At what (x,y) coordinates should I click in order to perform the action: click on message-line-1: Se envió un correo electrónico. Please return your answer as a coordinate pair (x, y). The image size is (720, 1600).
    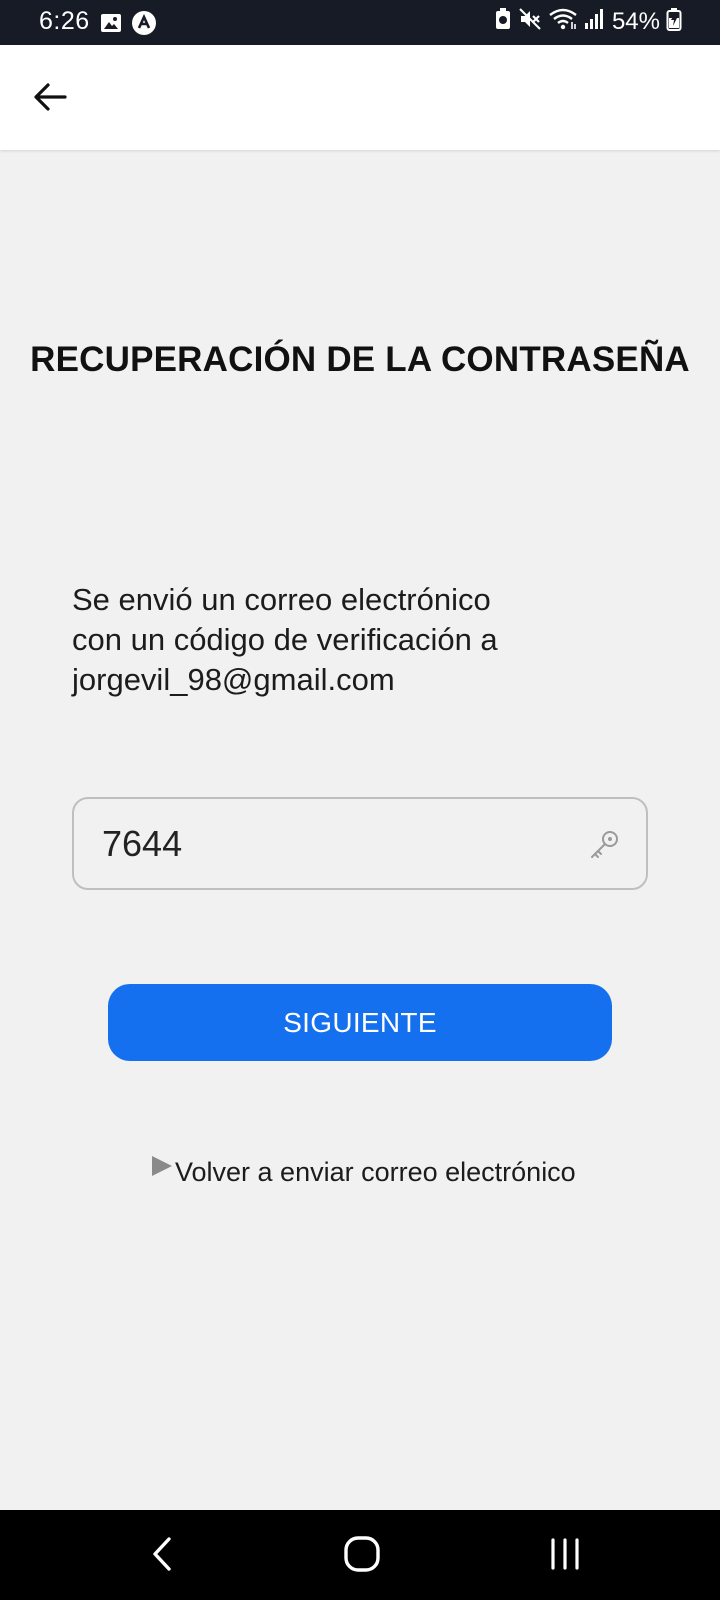
    Looking at the image, I should click on (281, 599).